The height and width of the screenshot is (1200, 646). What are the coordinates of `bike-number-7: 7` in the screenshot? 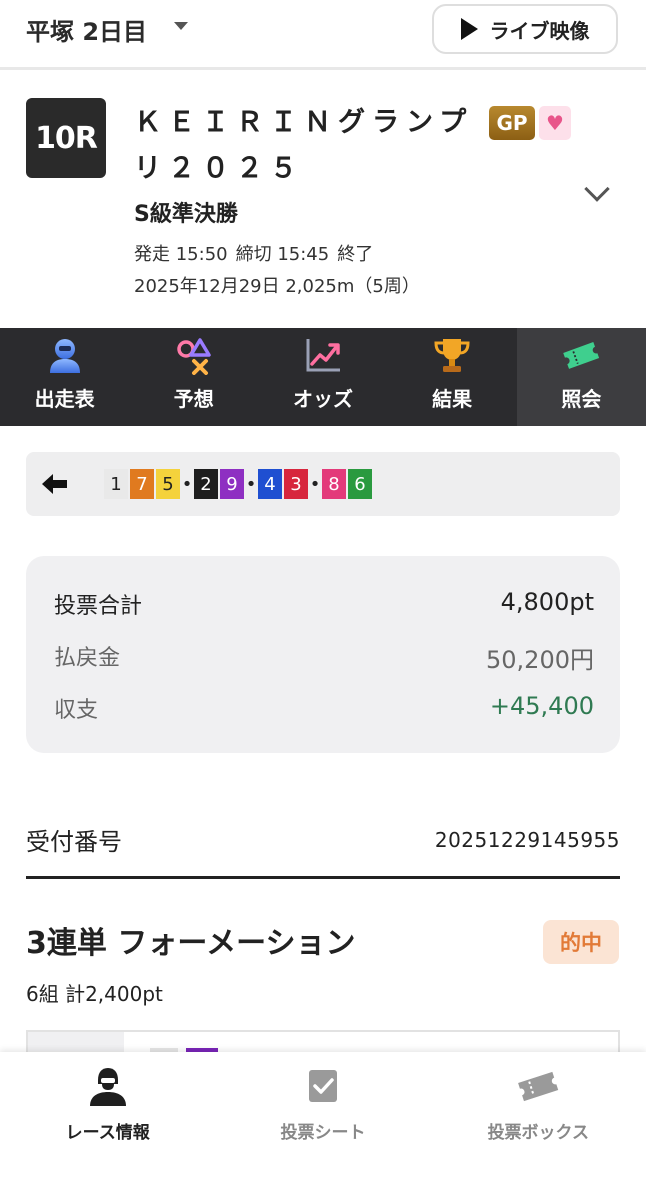 It's located at (142, 484).